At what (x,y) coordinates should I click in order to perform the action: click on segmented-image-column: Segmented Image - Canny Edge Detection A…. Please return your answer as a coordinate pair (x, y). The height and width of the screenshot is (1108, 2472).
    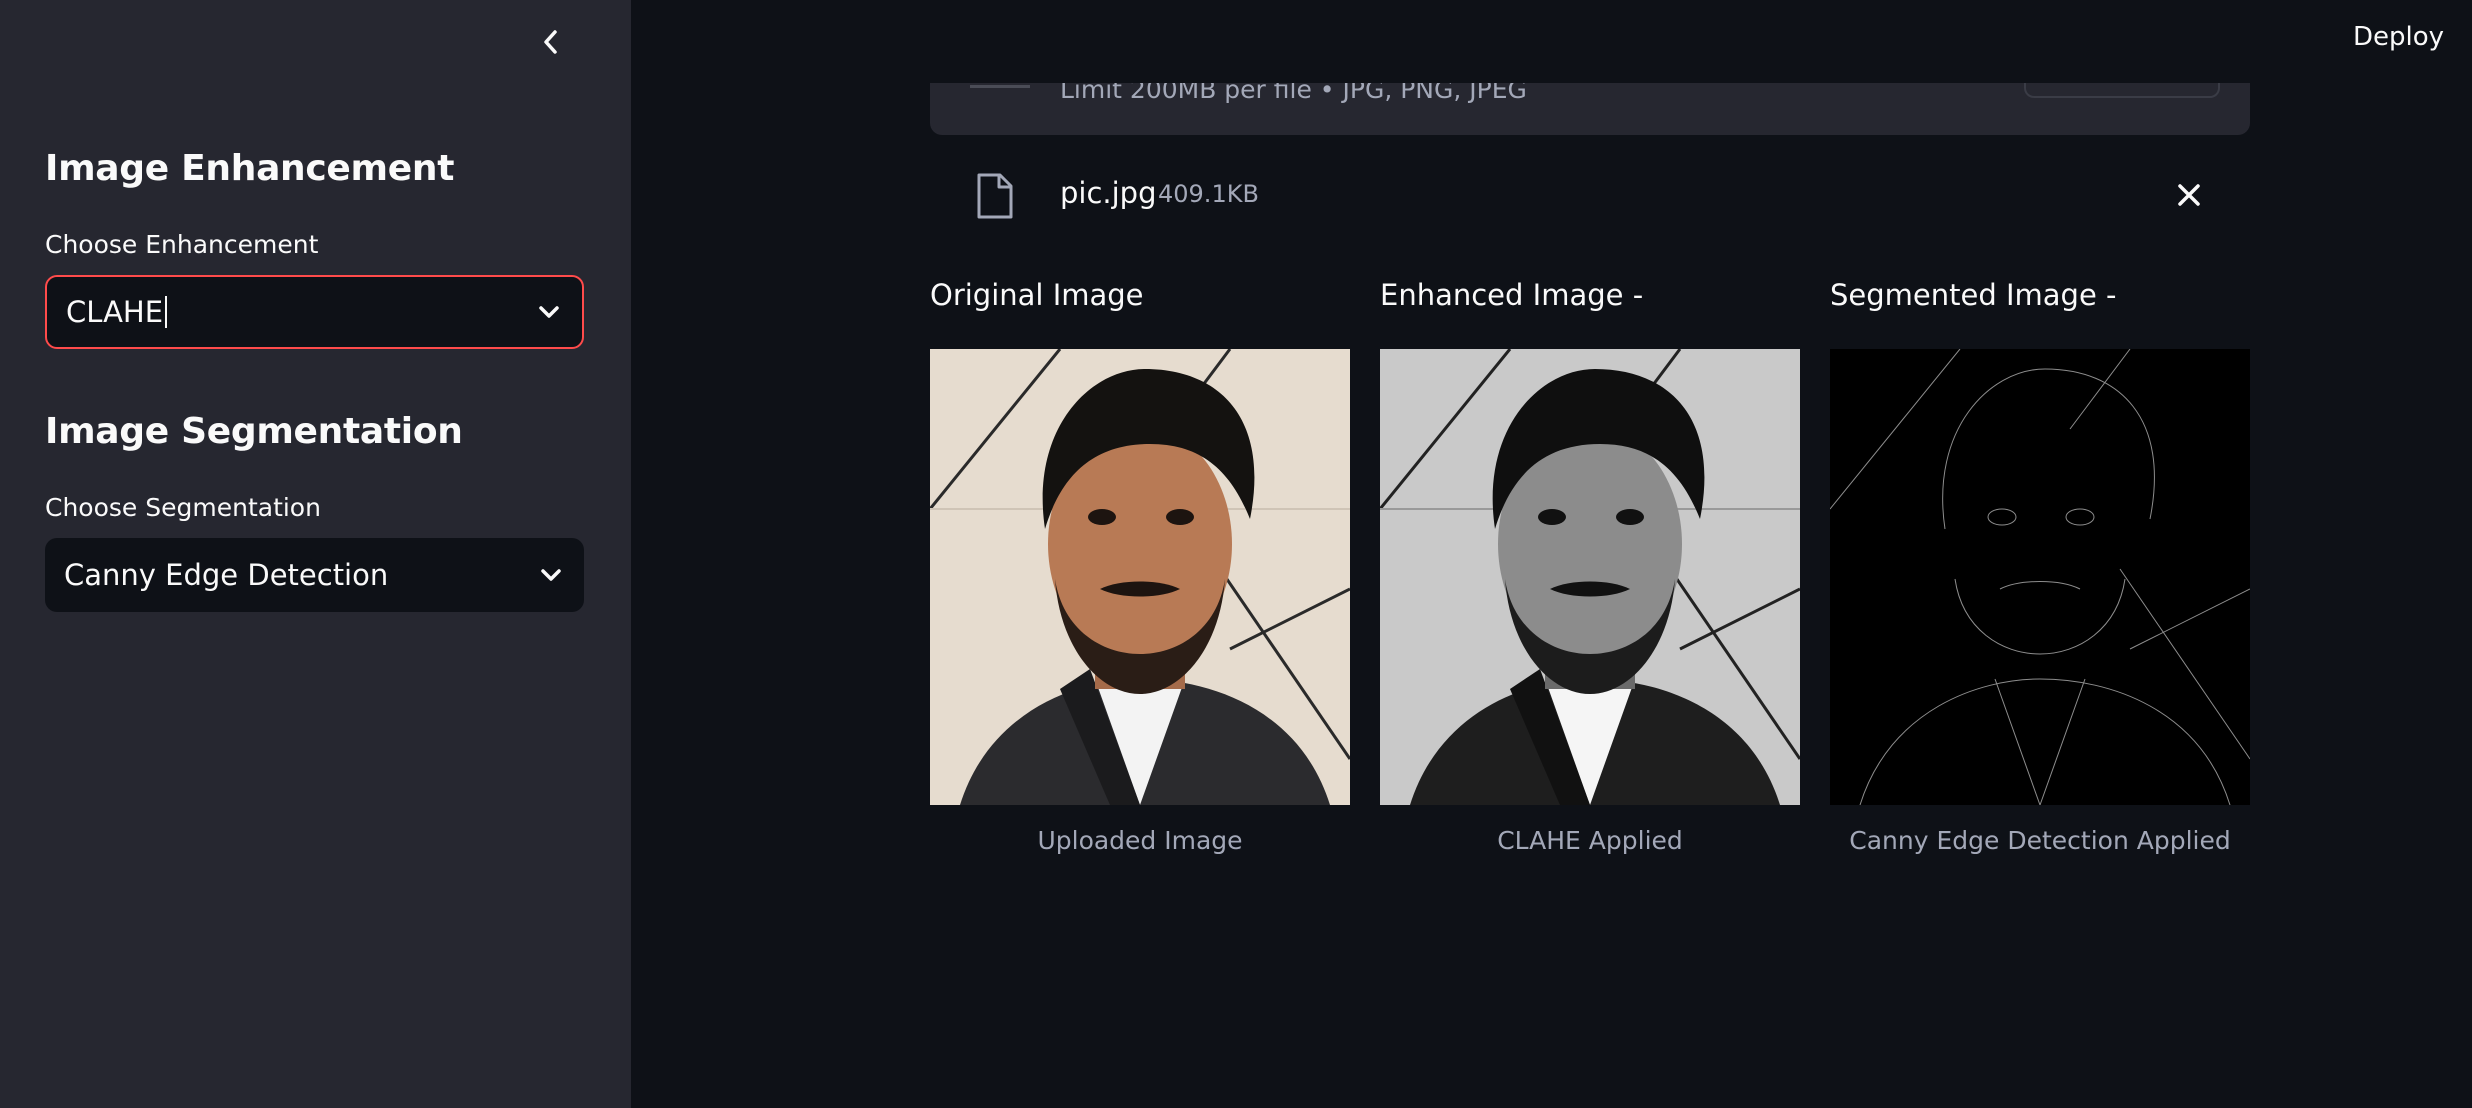
    Looking at the image, I should click on (2040, 578).